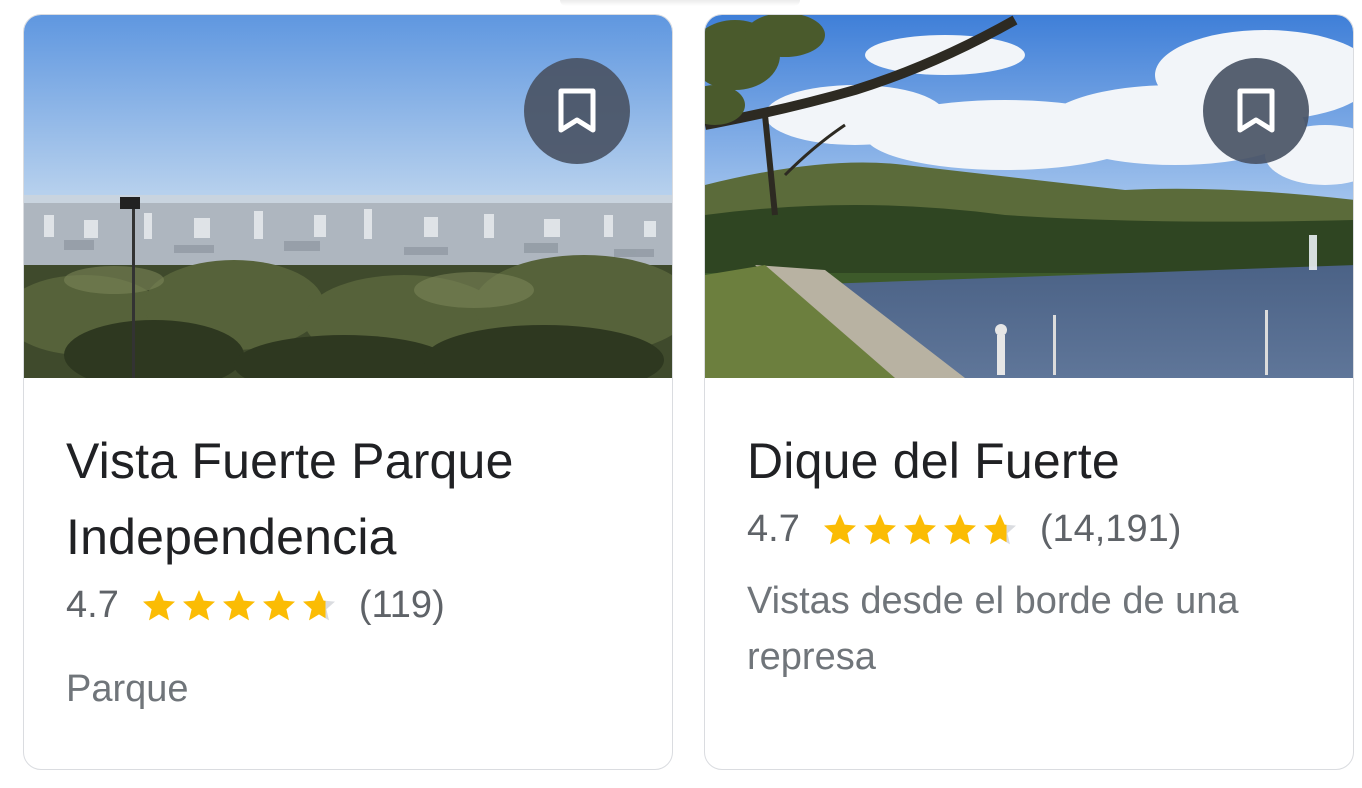 The width and height of the screenshot is (1362, 788). Describe the element at coordinates (354, 605) in the screenshot. I see `rating-row: 4.7 (119)` at that location.